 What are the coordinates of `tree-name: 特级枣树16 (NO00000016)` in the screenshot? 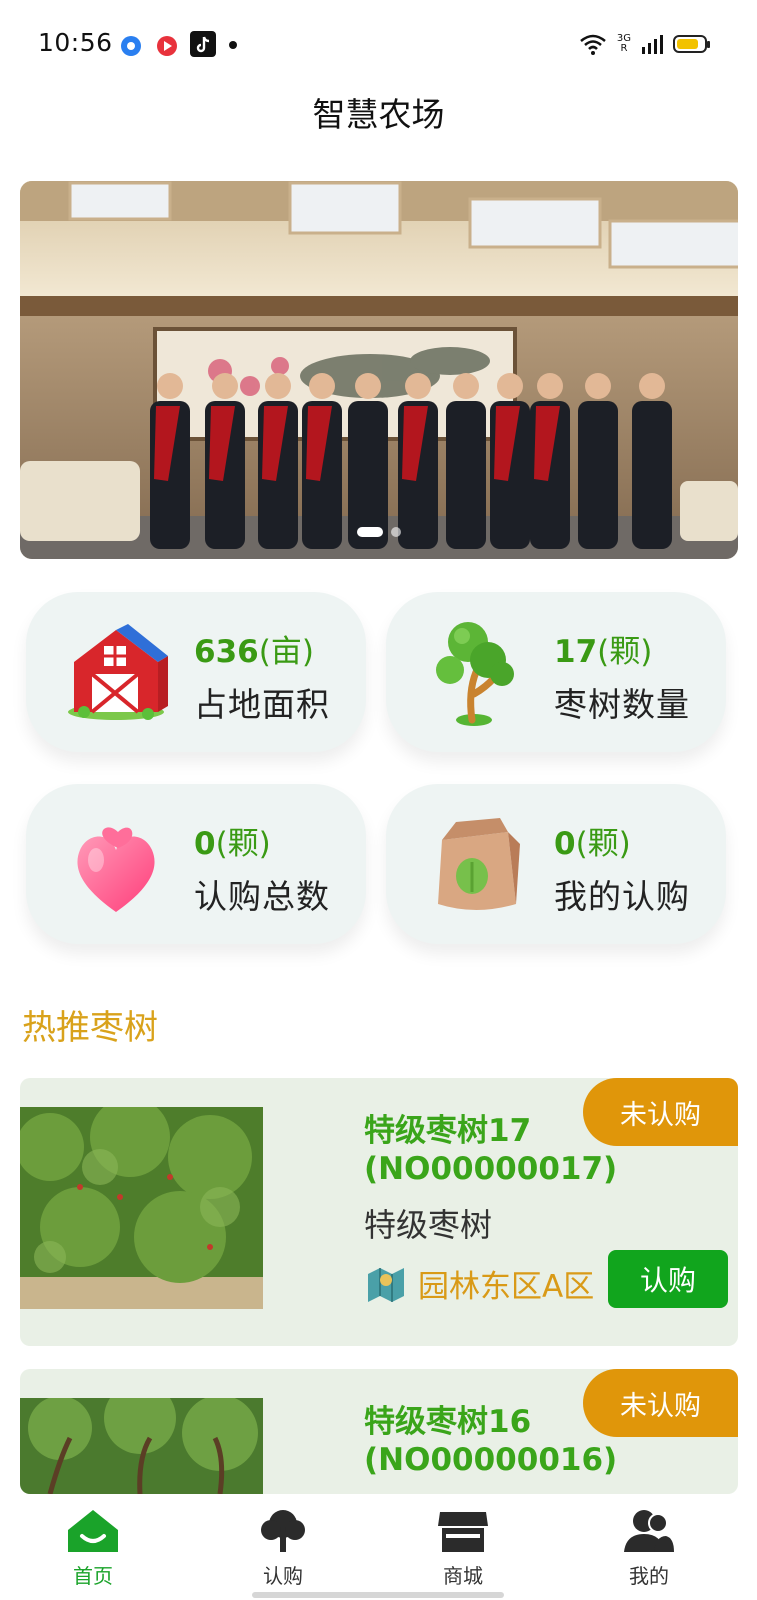 It's located at (491, 1441).